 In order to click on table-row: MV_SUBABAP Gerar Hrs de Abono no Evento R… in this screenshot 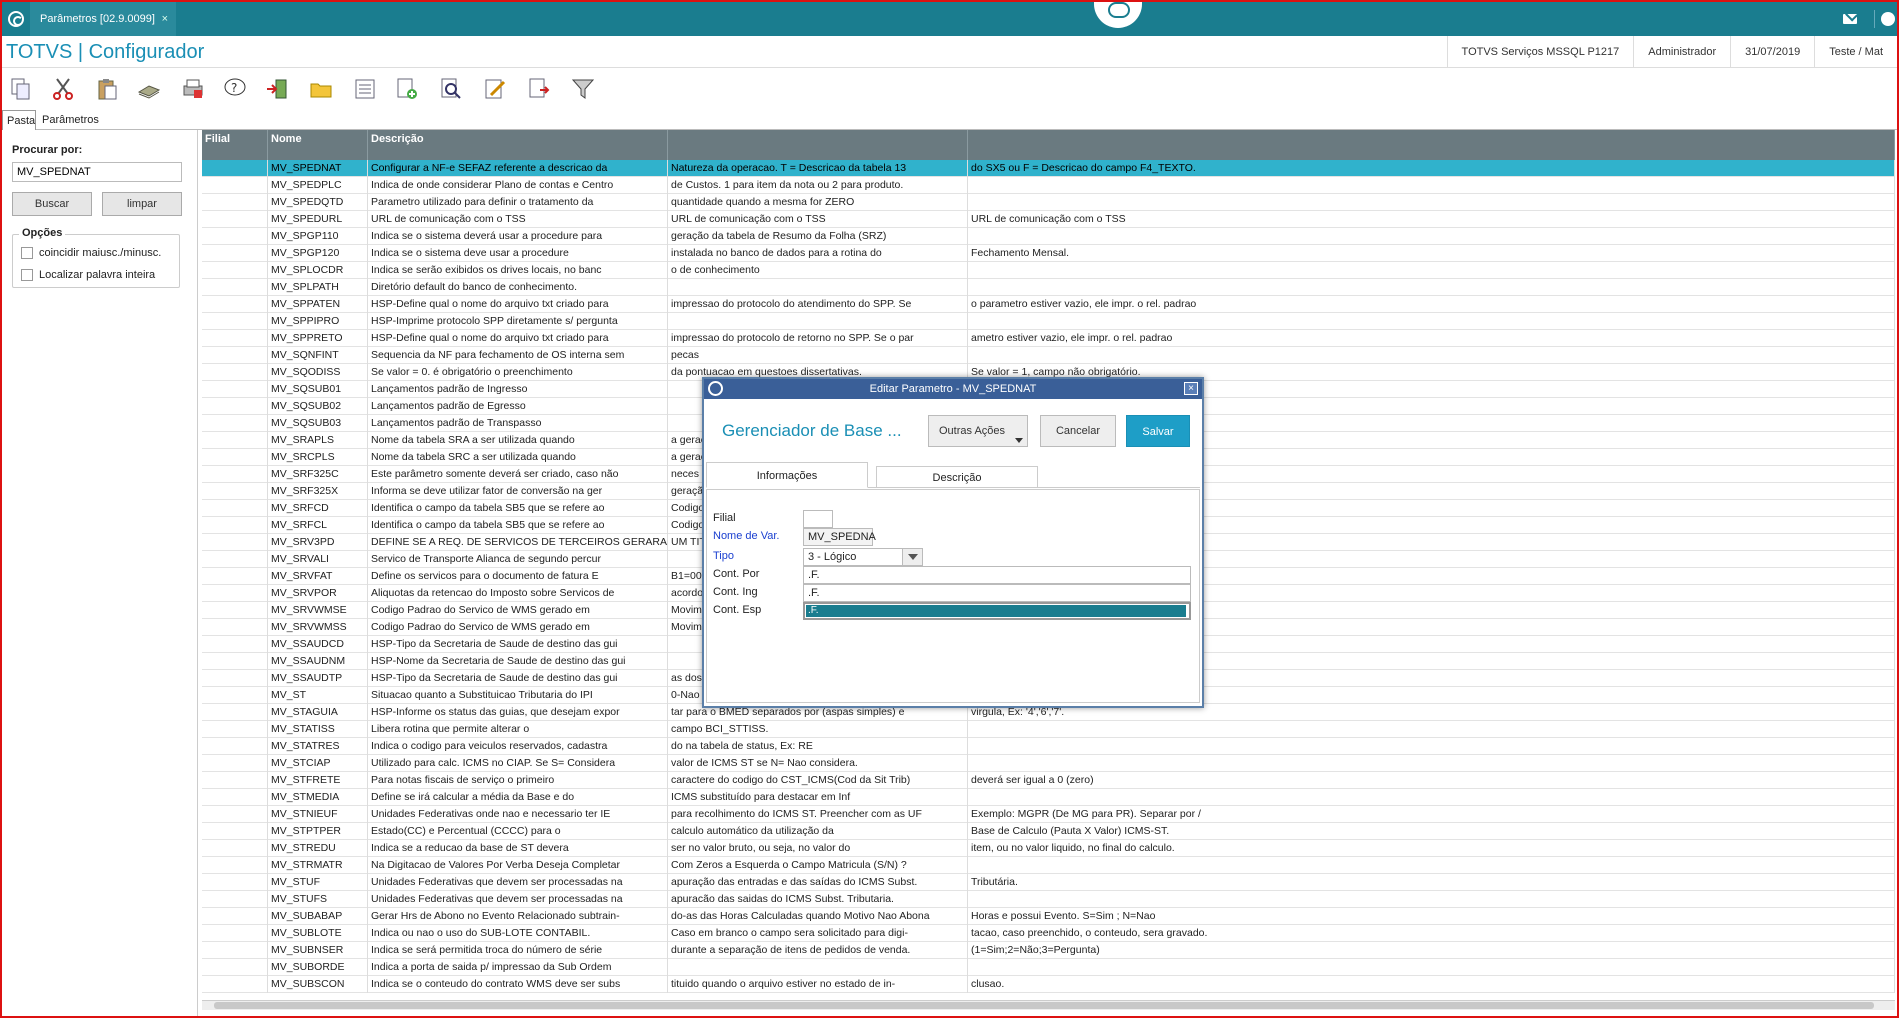, I will do `click(1048, 916)`.